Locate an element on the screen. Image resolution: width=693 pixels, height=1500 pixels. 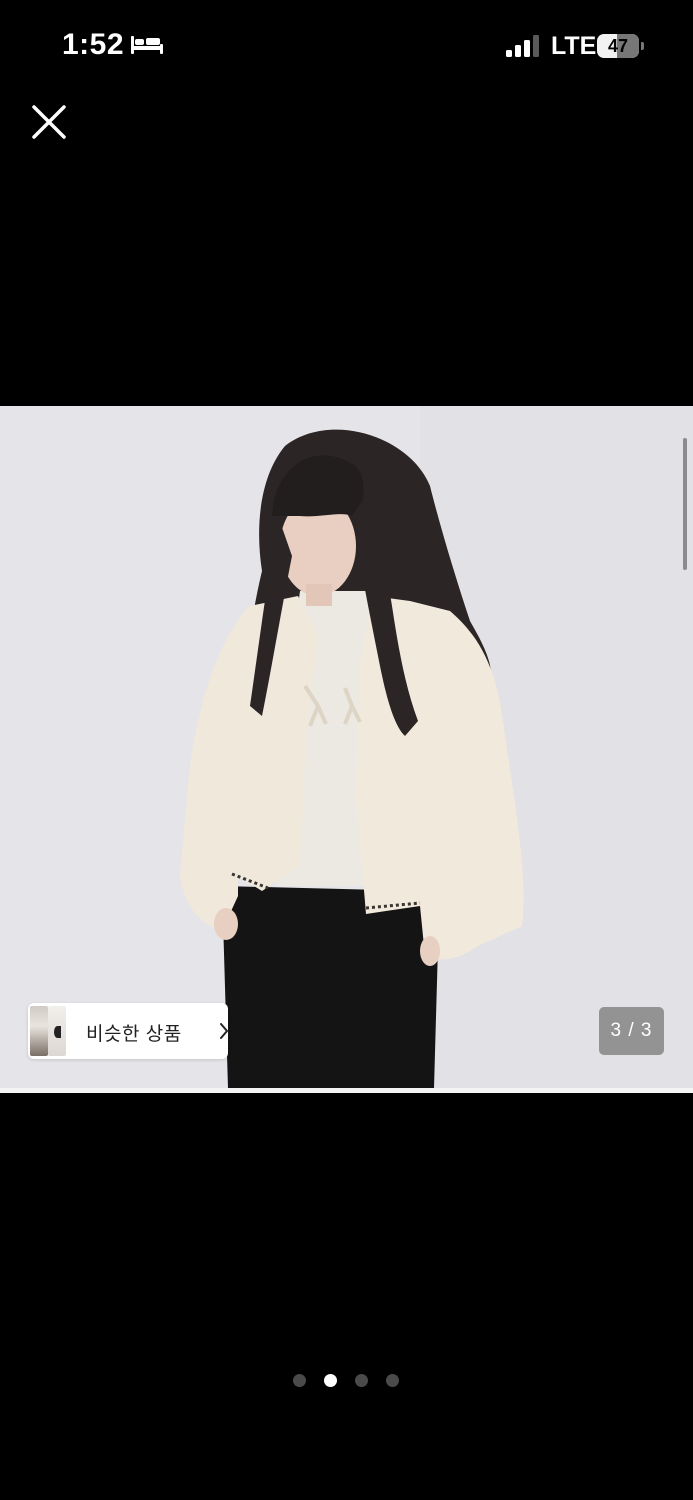
similar-products-button: 비슷한 상품 is located at coordinates (128, 1031).